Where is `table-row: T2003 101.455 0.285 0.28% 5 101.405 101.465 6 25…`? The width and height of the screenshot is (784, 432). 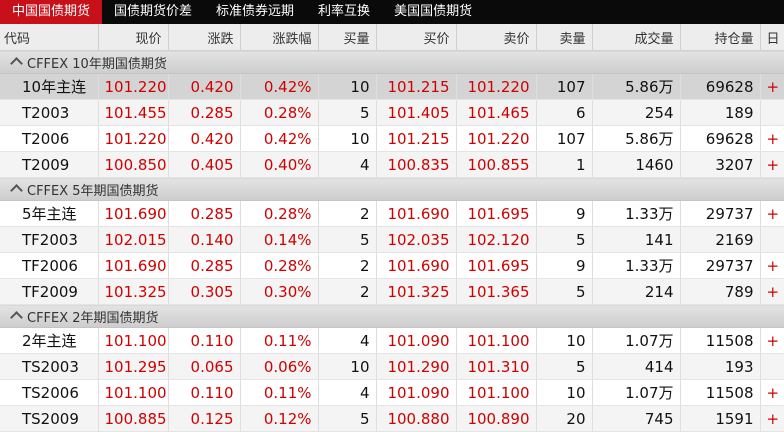
table-row: T2003 101.455 0.285 0.28% 5 101.405 101.465 6 25… is located at coordinates (392, 112).